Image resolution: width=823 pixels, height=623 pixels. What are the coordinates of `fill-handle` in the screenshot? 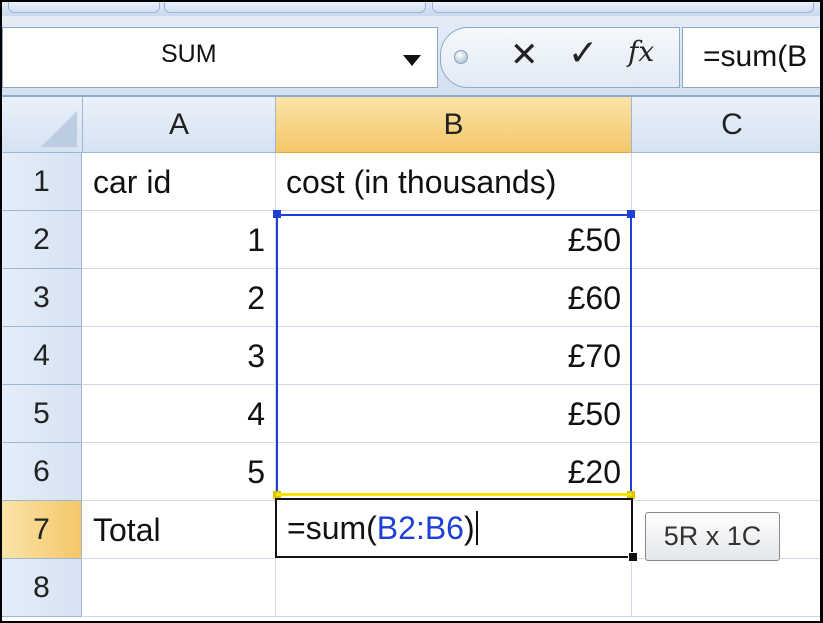 It's located at (633, 557).